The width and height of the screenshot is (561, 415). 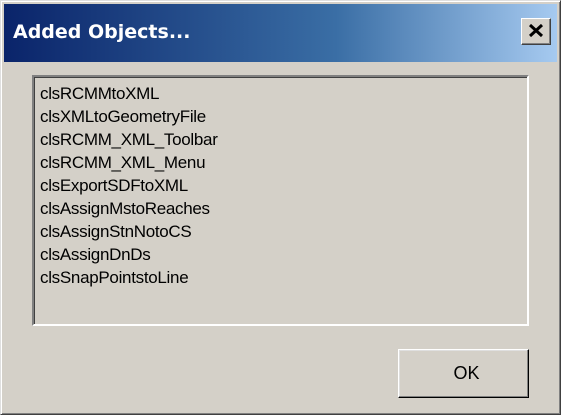 I want to click on list-item: clsAssignMstoReaches, so click(x=283, y=208).